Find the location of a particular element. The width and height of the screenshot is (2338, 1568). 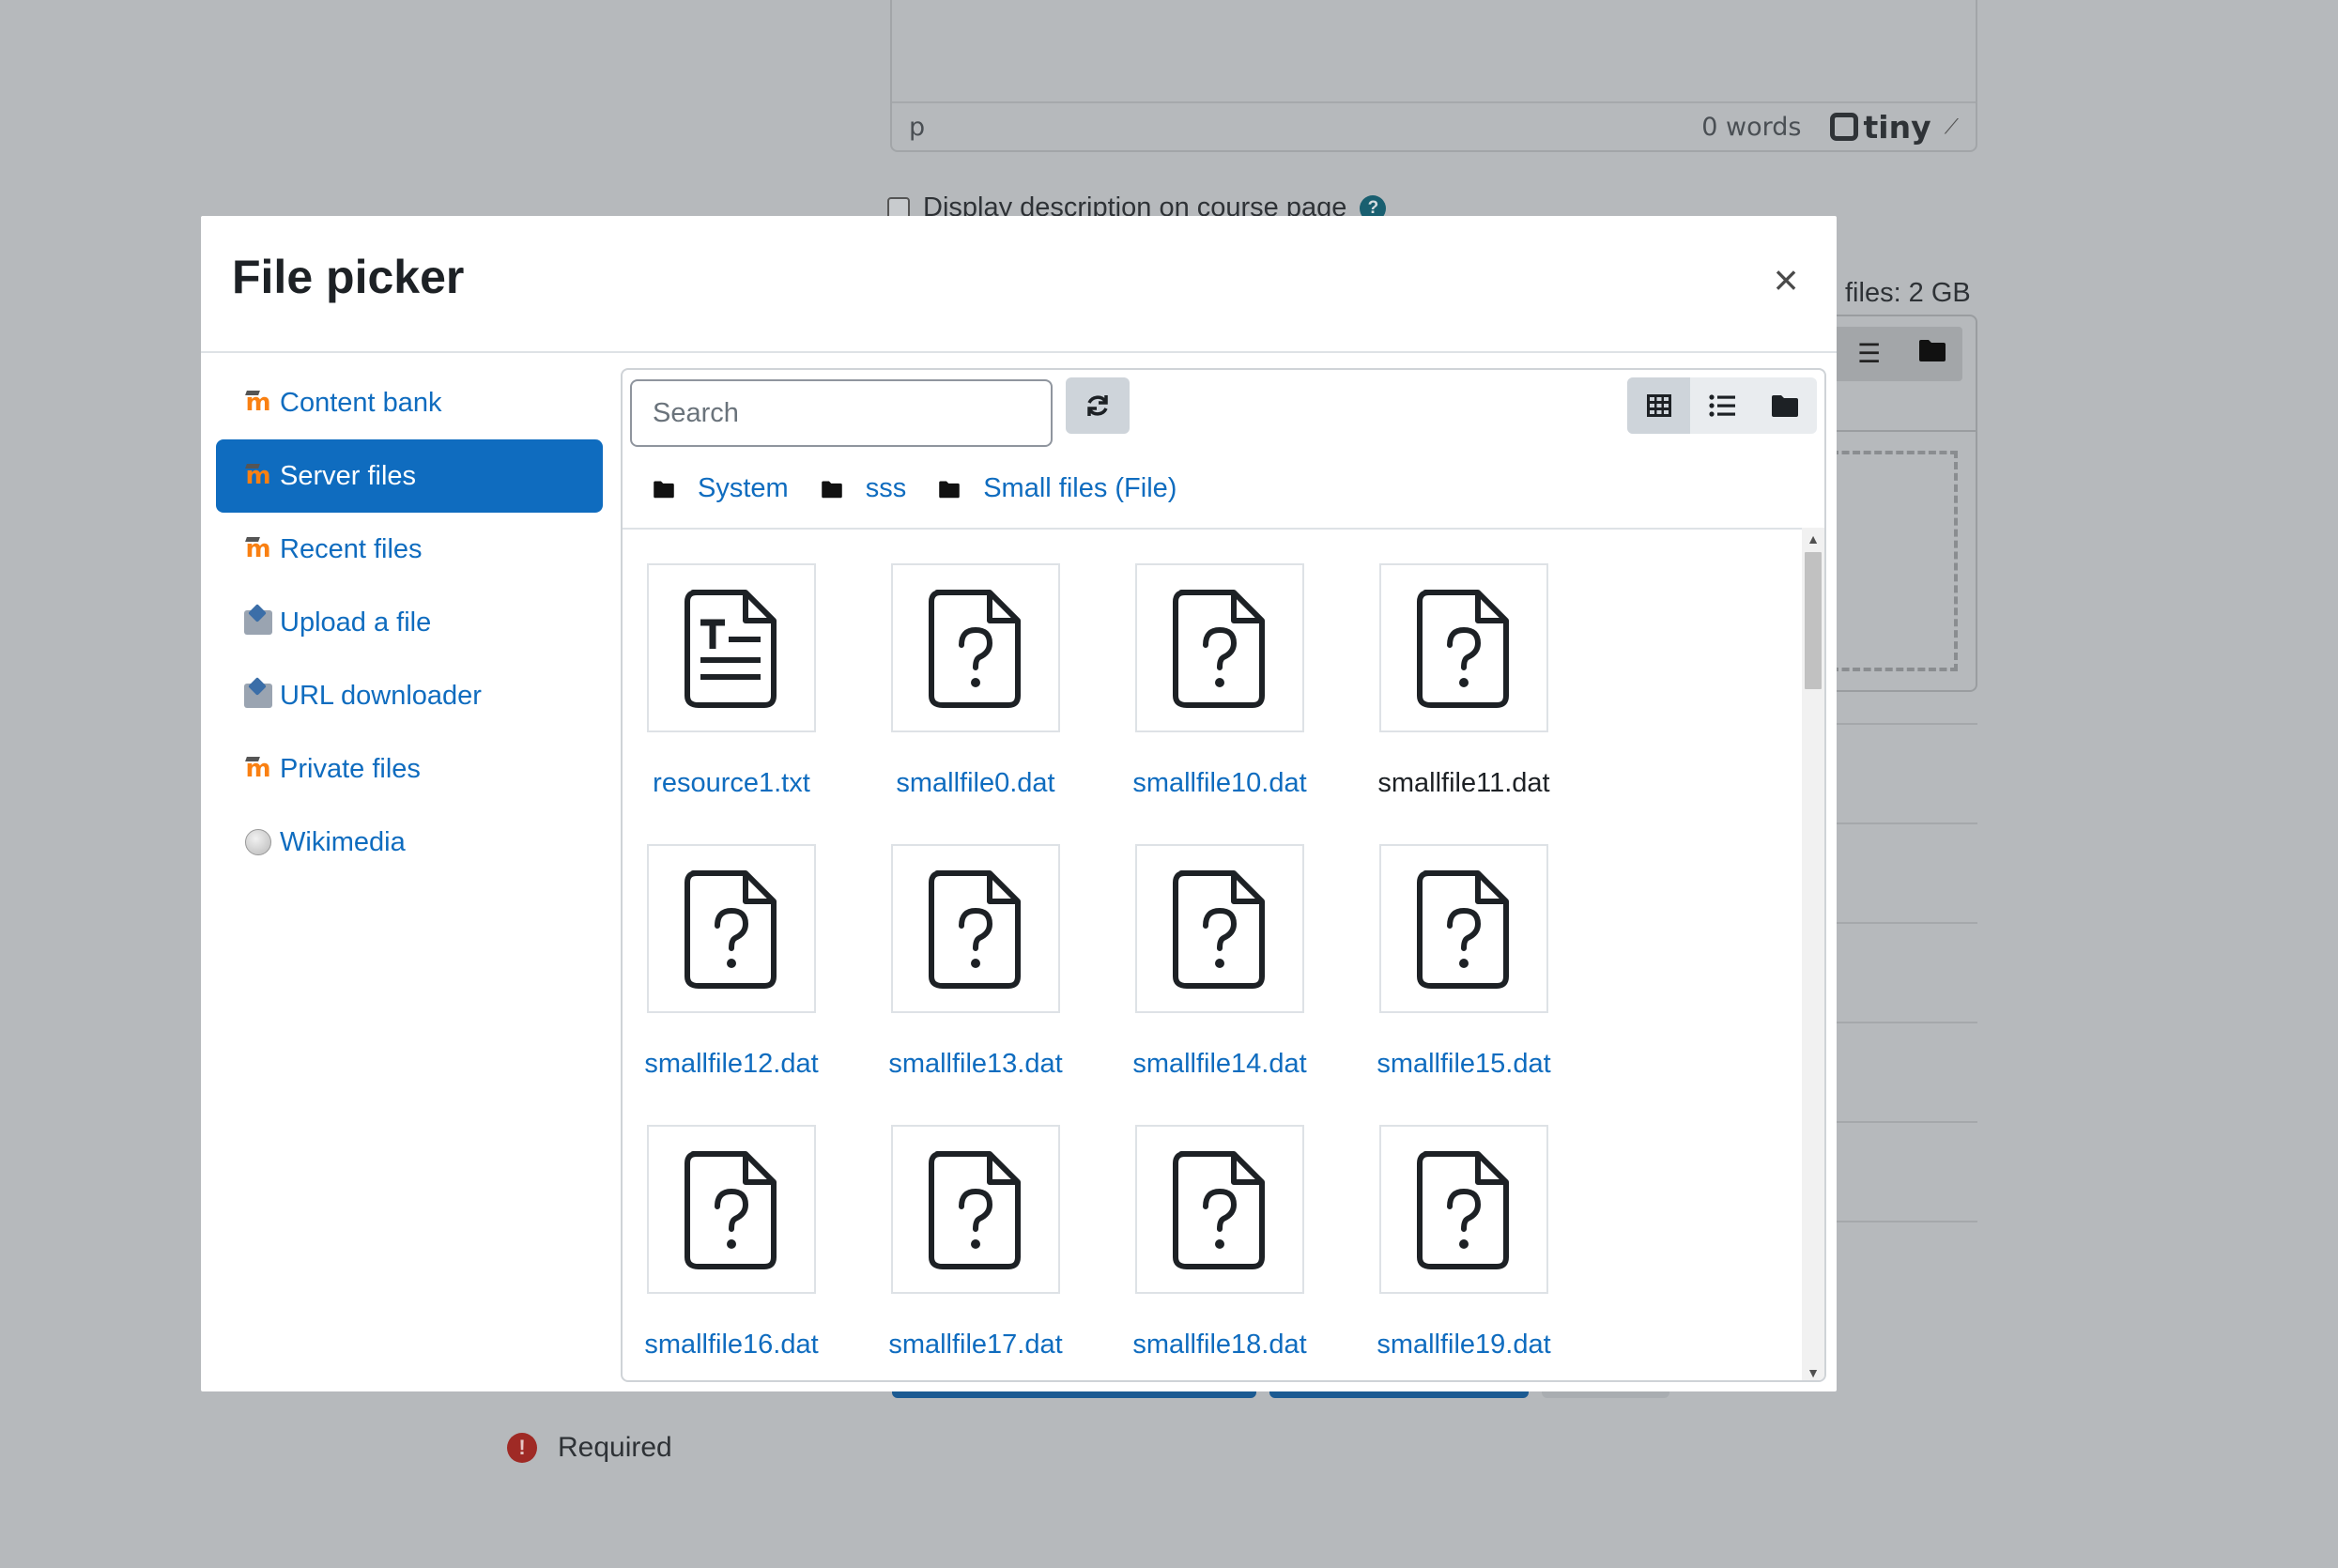

sidebar-item-private-files: m Private files is located at coordinates (410, 769).